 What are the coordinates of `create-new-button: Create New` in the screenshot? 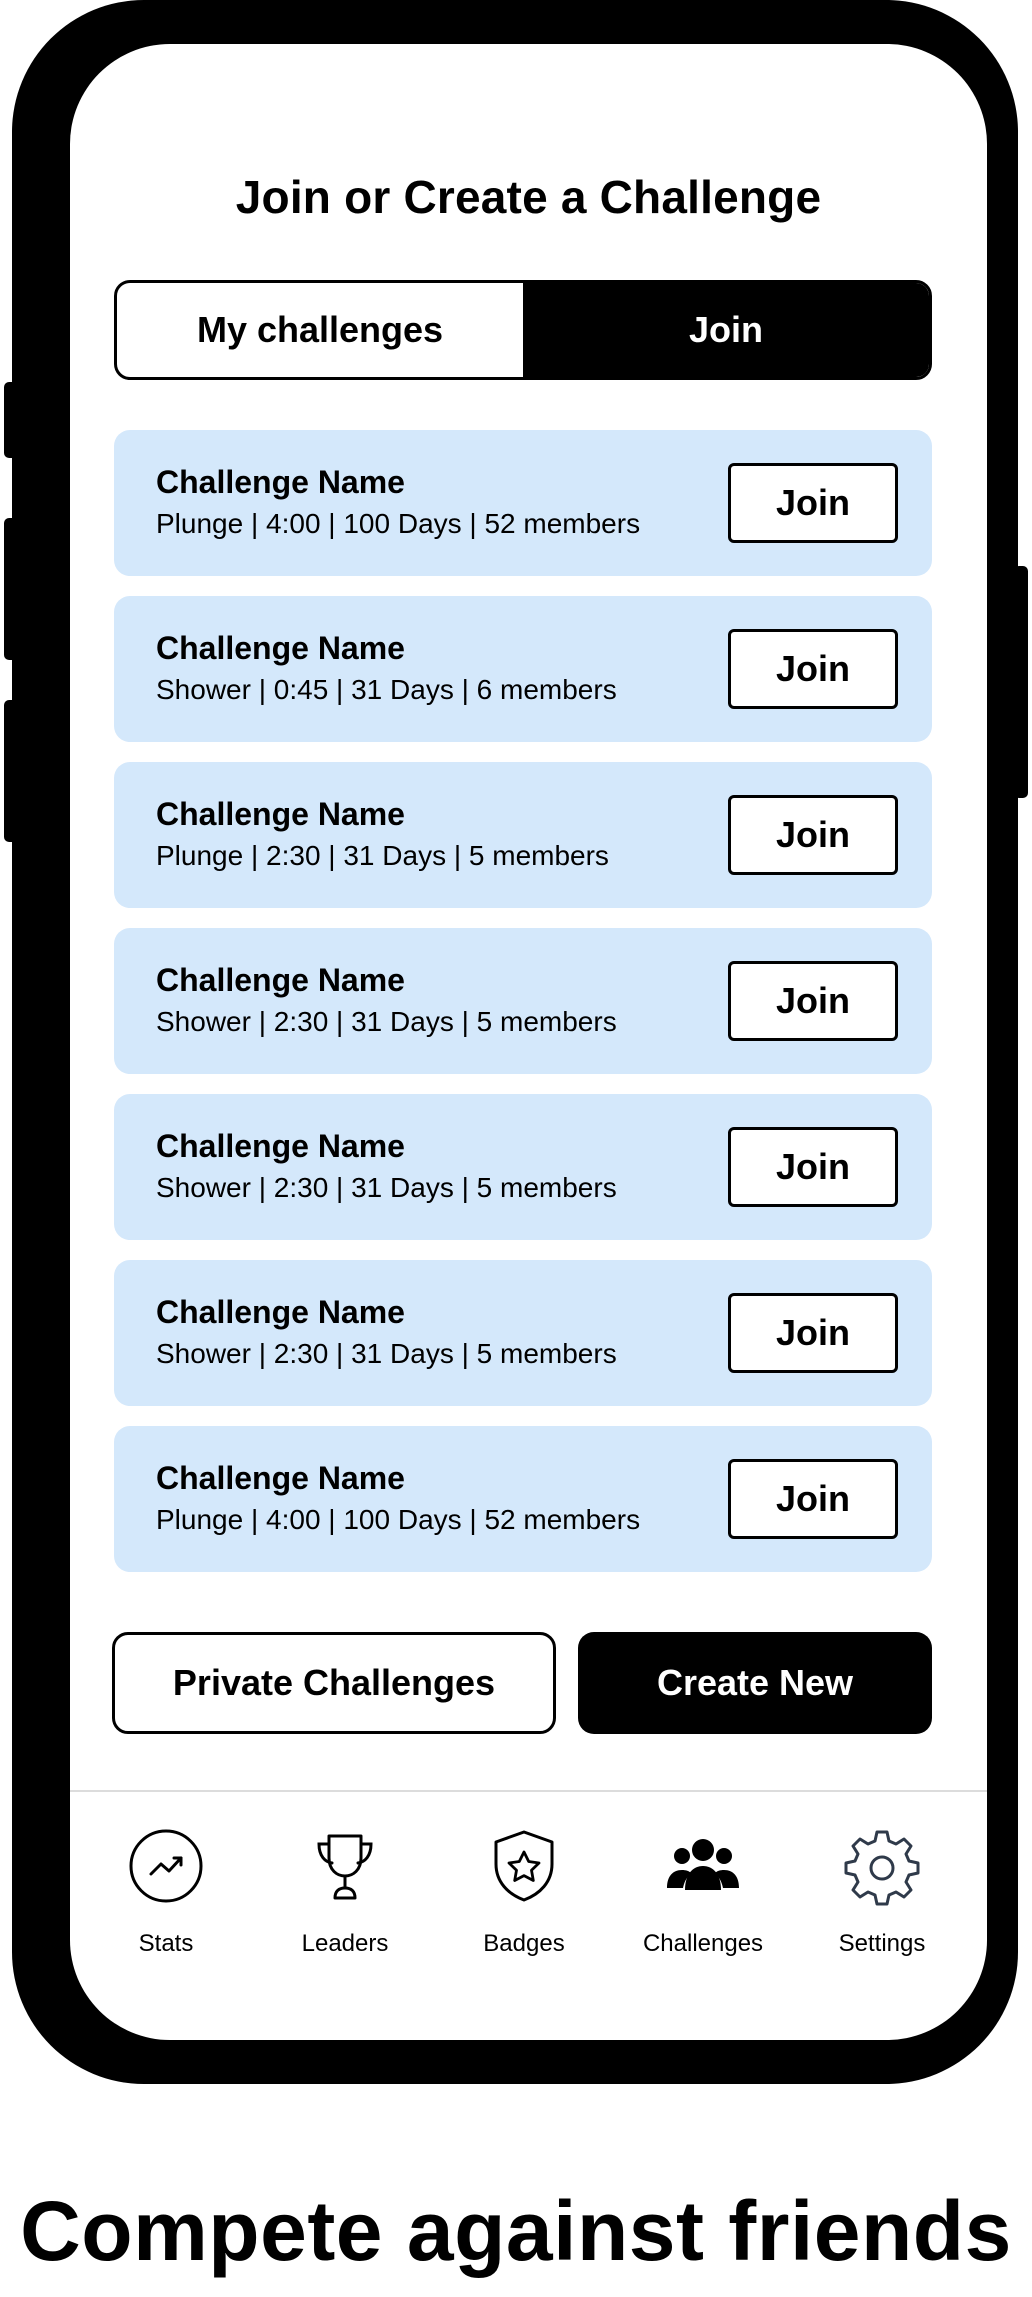 It's located at (755, 1683).